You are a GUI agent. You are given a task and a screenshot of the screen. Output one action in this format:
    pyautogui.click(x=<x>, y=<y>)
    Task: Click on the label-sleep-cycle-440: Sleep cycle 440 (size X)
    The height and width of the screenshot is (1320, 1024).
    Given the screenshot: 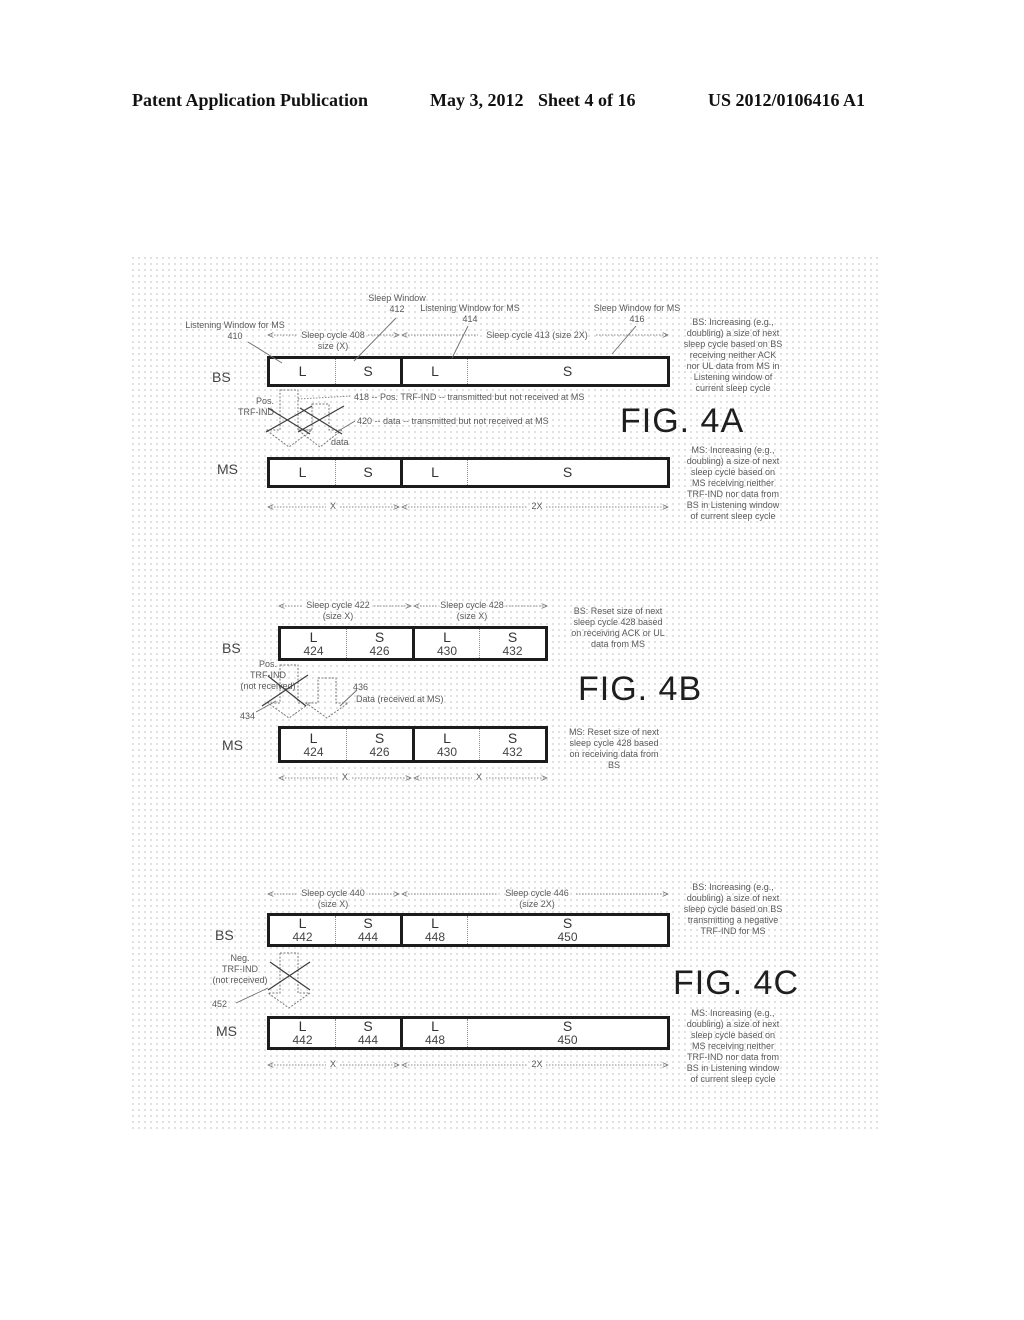 What is the action you would take?
    pyautogui.click(x=333, y=898)
    